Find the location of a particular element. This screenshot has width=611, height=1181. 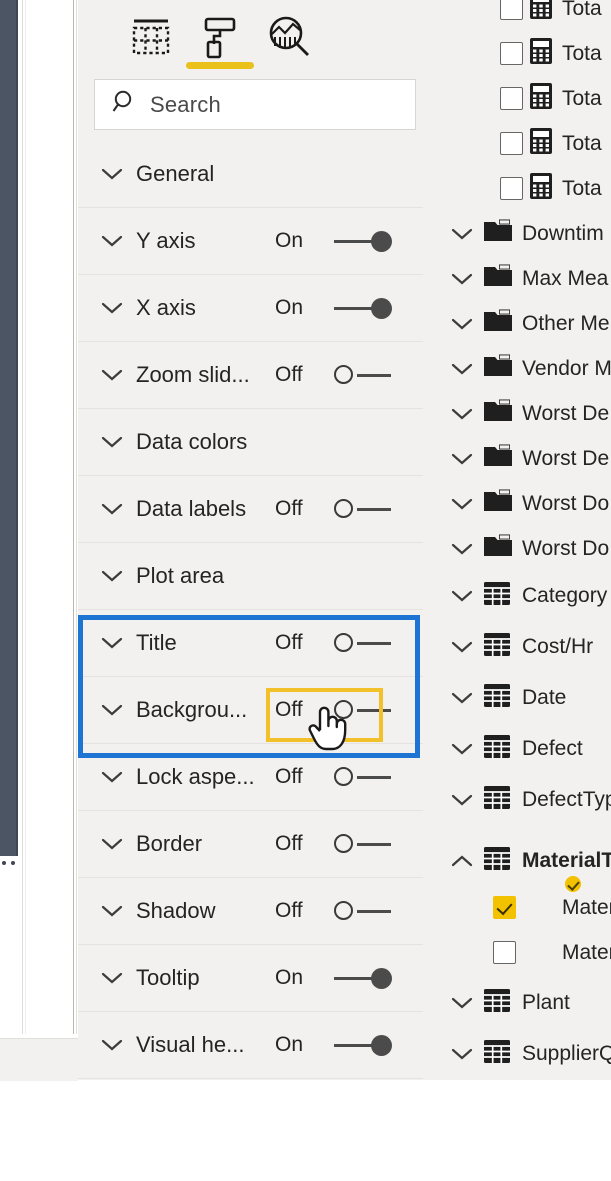

field-item-label: DefectTyp is located at coordinates (566, 799).